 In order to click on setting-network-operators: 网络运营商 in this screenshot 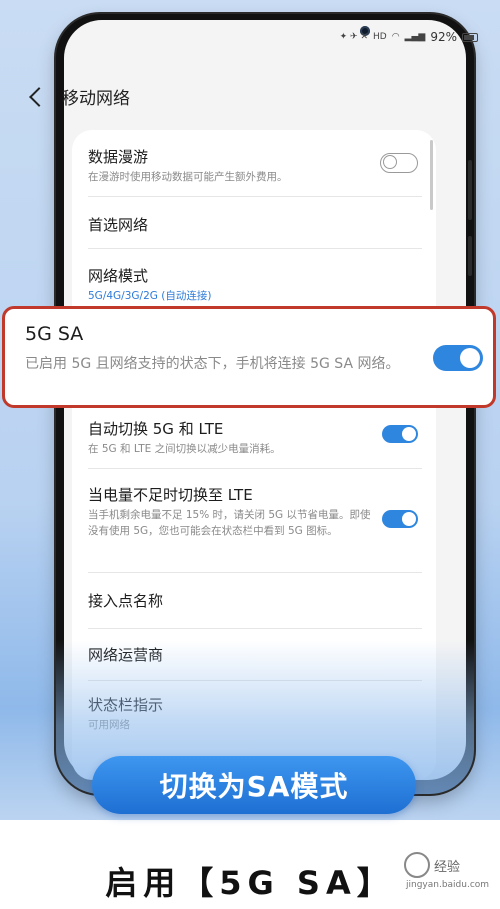, I will do `click(253, 654)`.